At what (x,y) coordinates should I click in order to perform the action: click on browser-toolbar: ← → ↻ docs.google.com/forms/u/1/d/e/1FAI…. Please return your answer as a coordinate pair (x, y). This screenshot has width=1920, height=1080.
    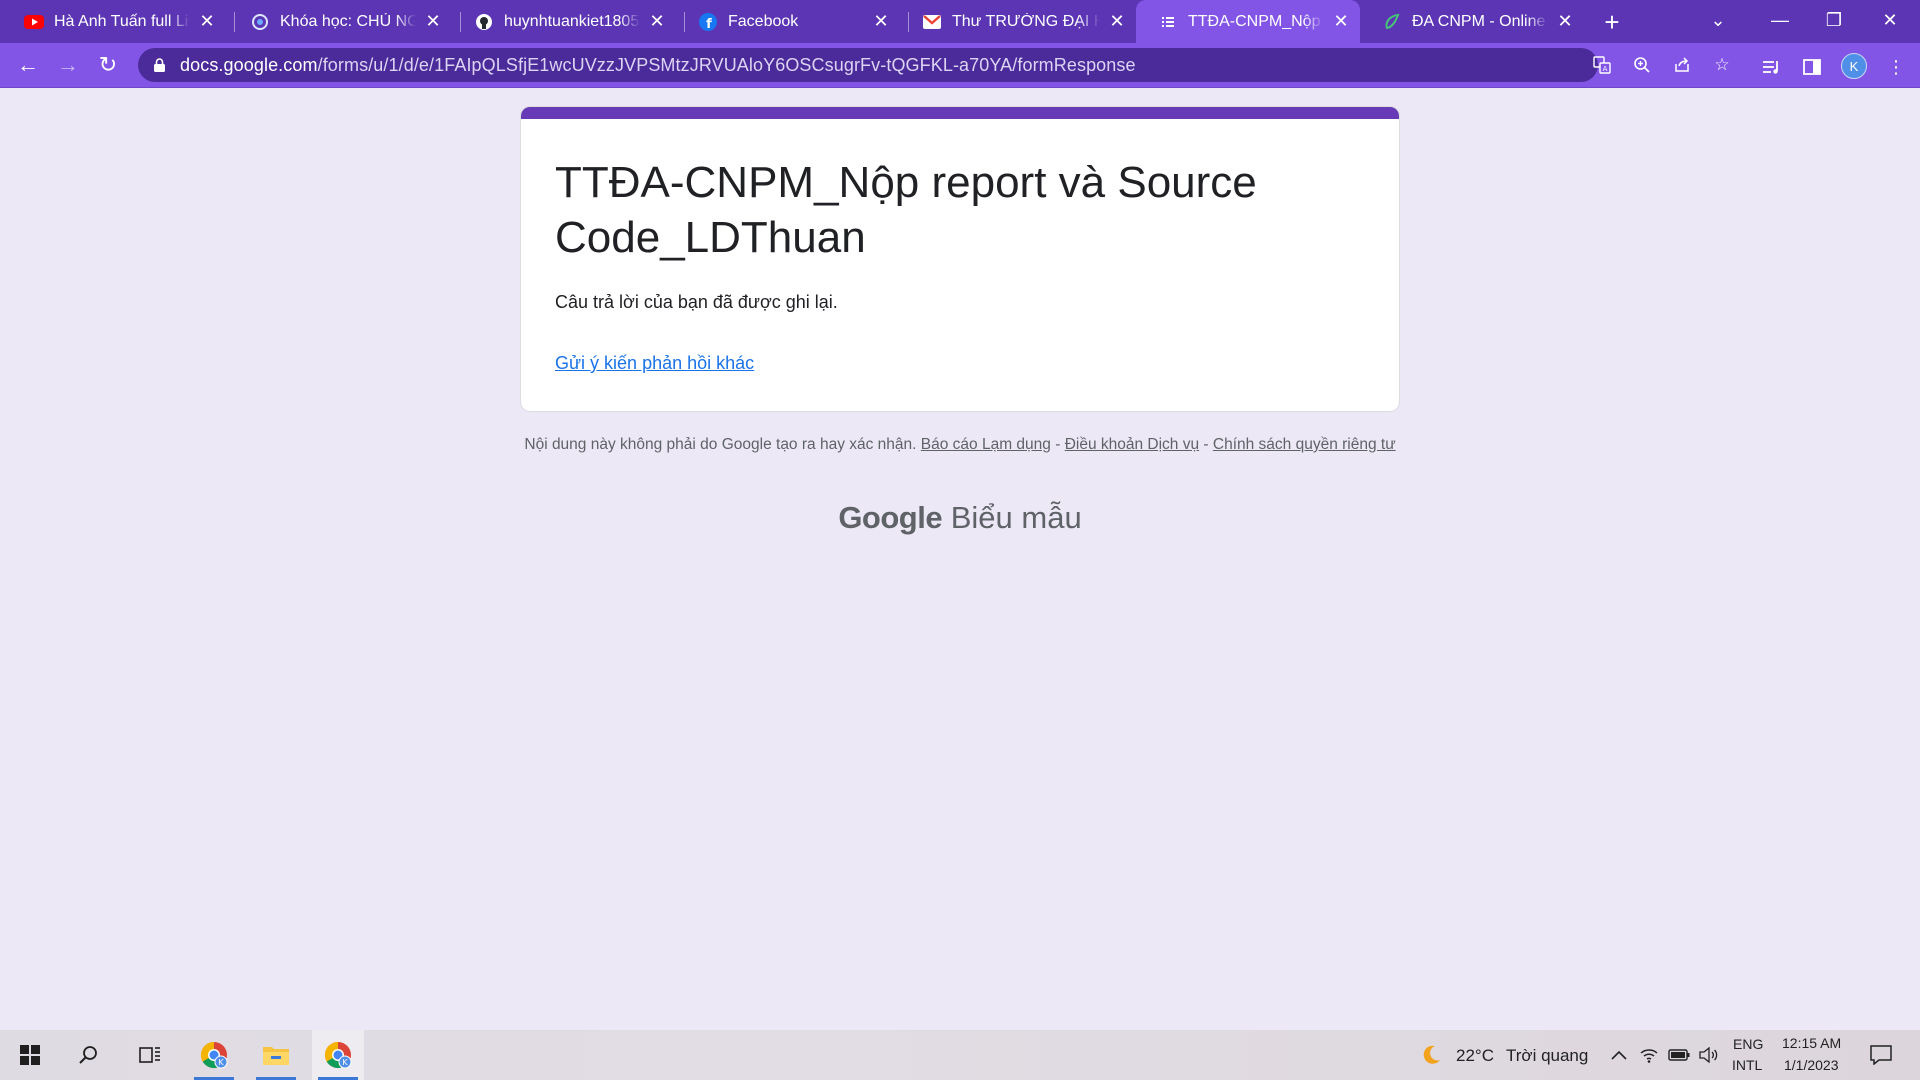
    Looking at the image, I should click on (960, 65).